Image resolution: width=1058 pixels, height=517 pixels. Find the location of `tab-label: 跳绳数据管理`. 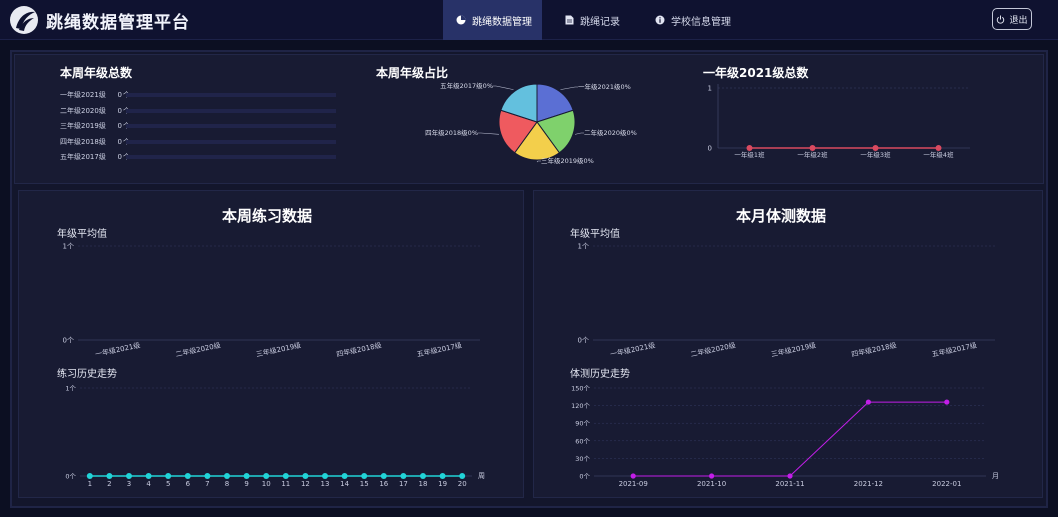

tab-label: 跳绳数据管理 is located at coordinates (502, 22).